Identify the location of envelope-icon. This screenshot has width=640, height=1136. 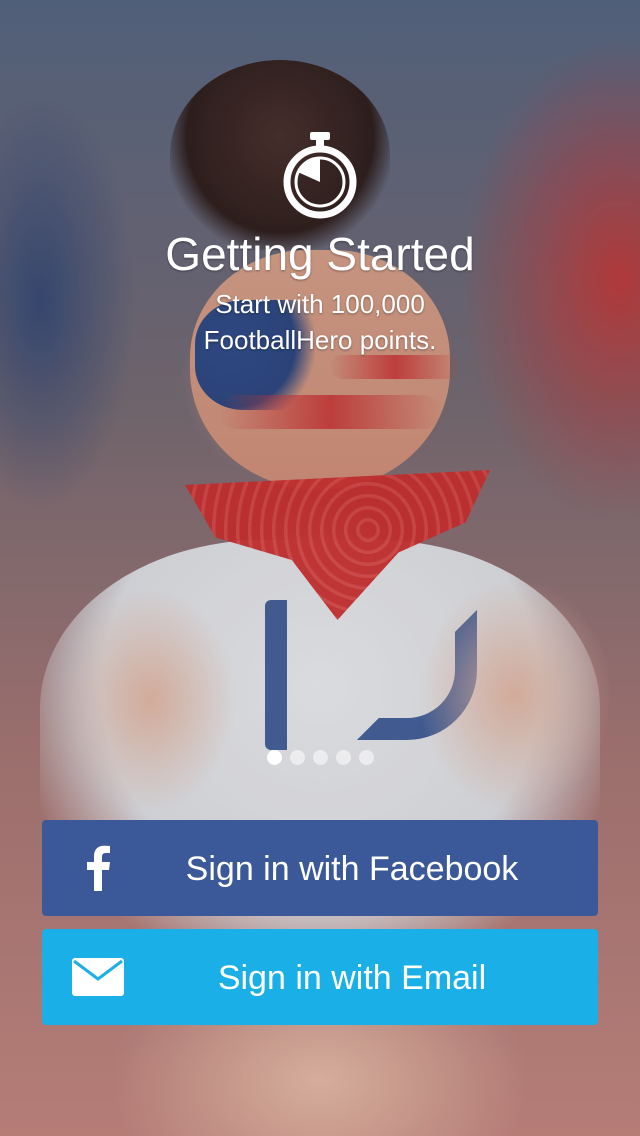
(98, 977).